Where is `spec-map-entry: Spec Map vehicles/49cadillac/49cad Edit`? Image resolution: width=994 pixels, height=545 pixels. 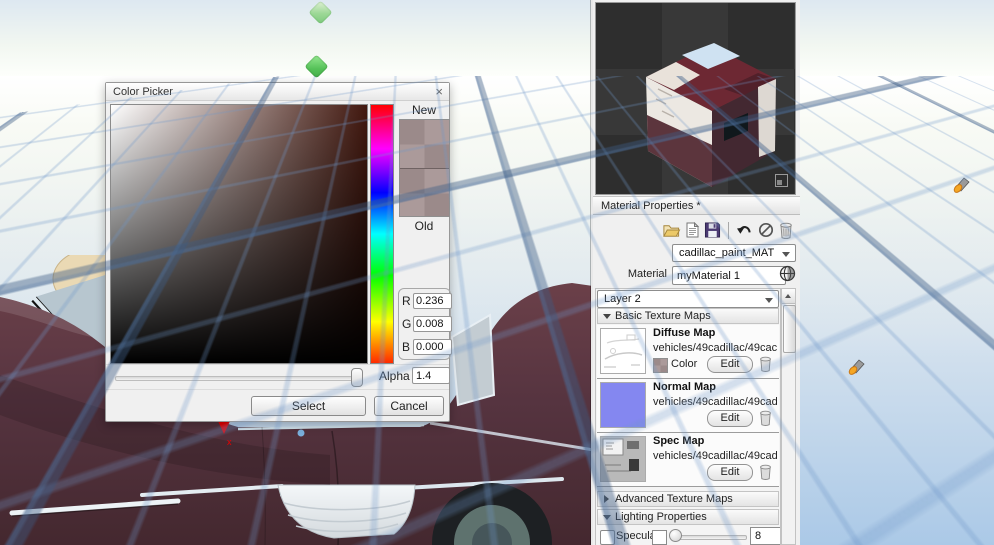 spec-map-entry: Spec Map vehicles/49cadillac/49cad Edit is located at coordinates (688, 460).